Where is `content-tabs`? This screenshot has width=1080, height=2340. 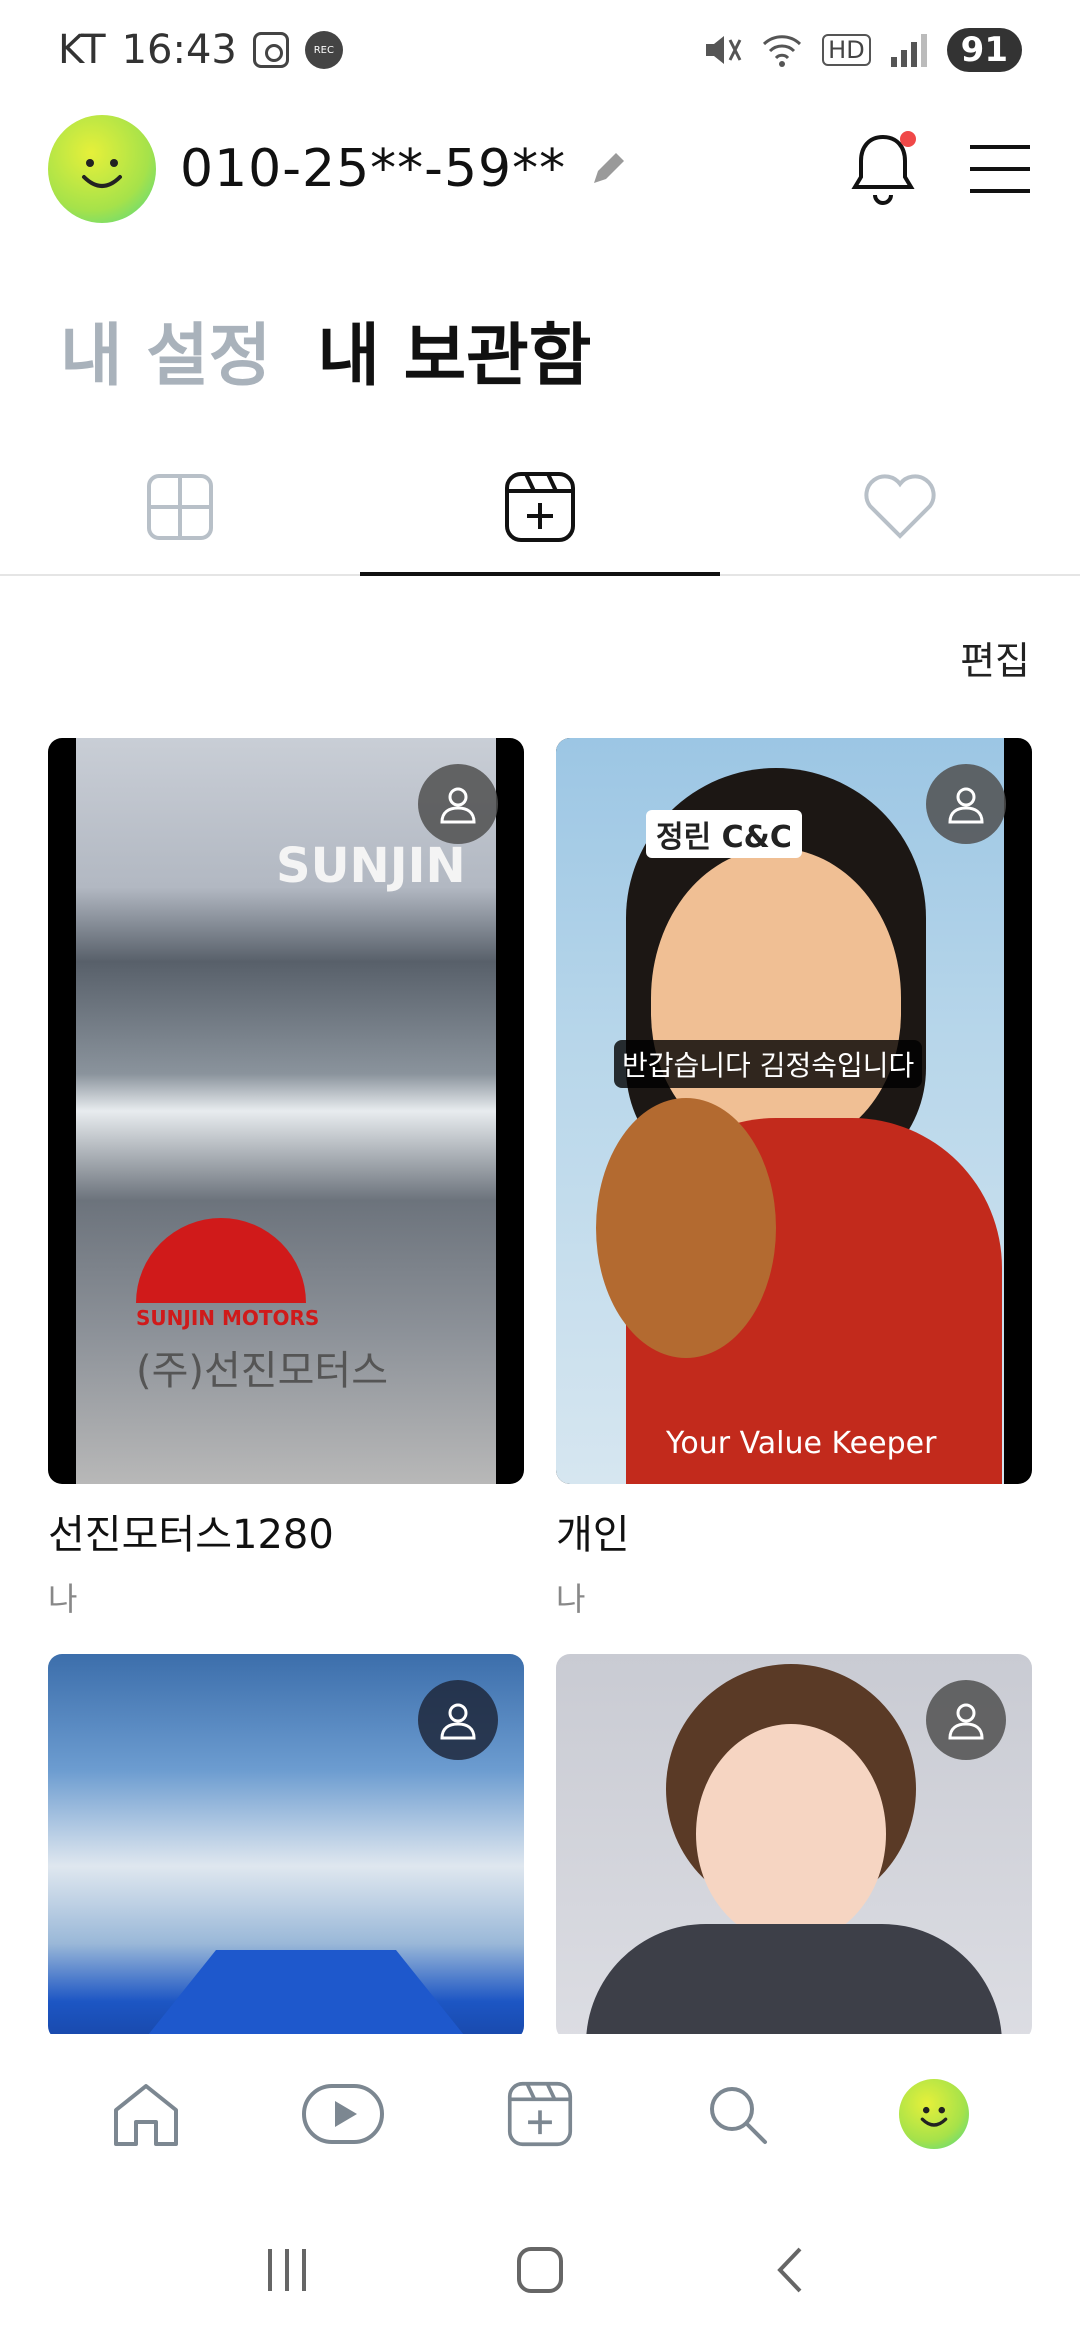
content-tabs is located at coordinates (540, 508).